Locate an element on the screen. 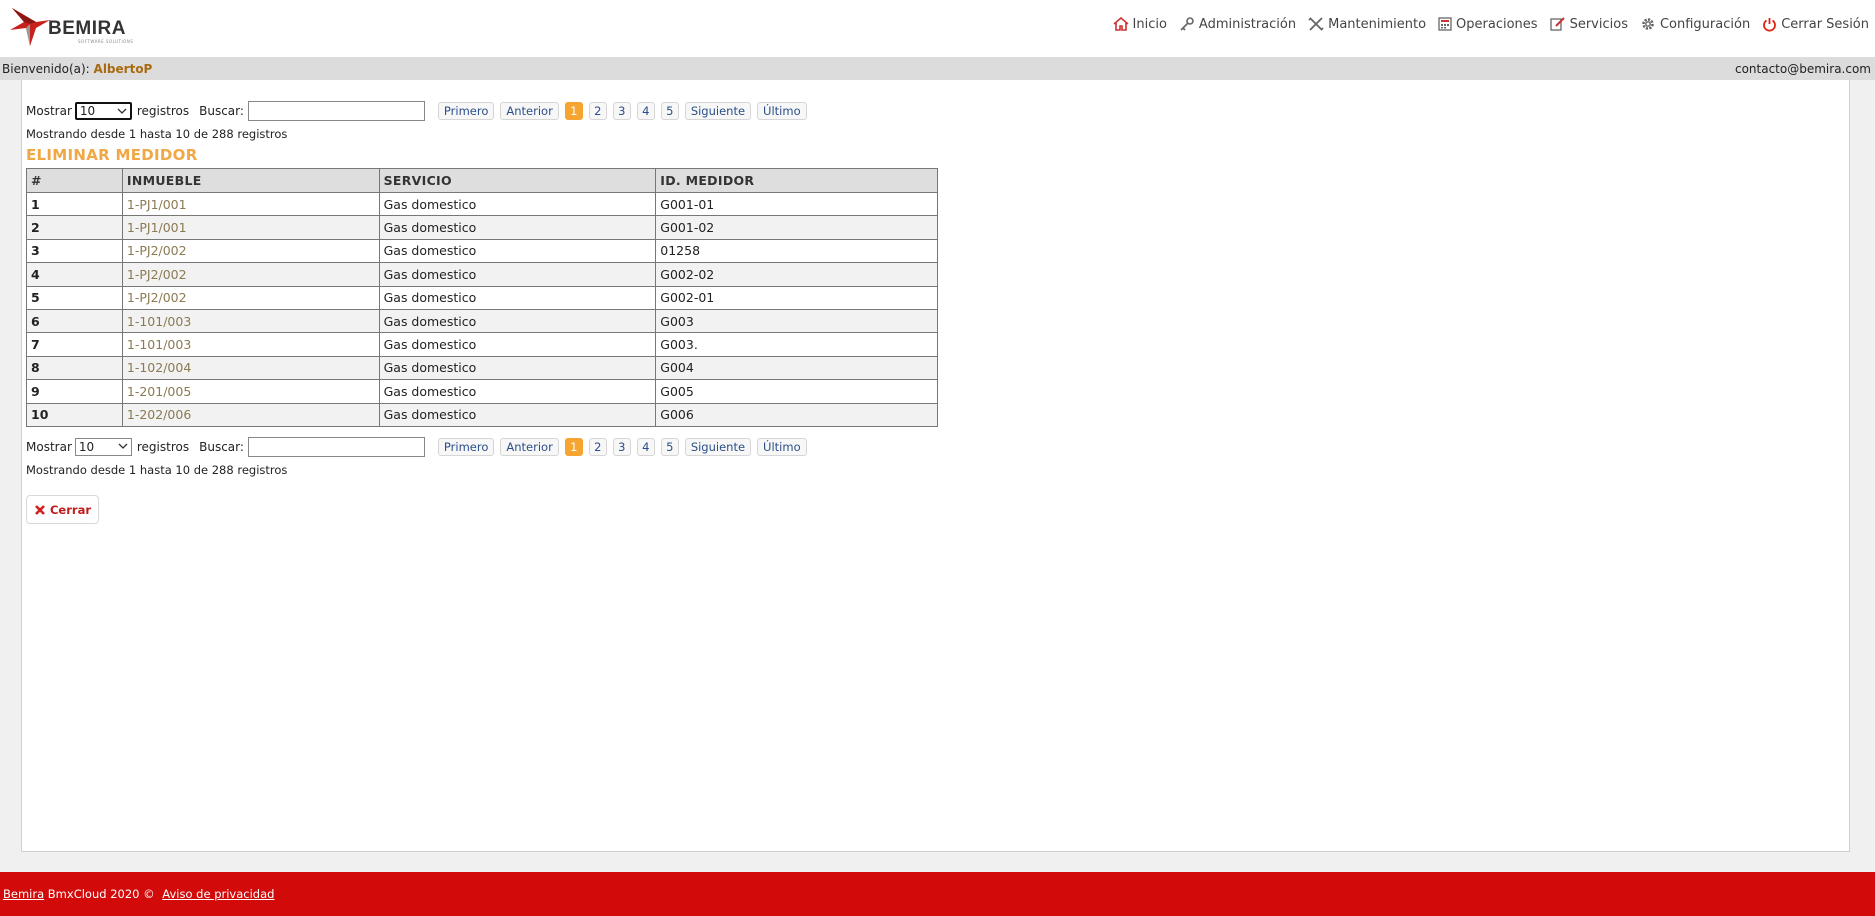 This screenshot has height=916, width=1875. column-header: ID. MEDIDOR is located at coordinates (796, 180).